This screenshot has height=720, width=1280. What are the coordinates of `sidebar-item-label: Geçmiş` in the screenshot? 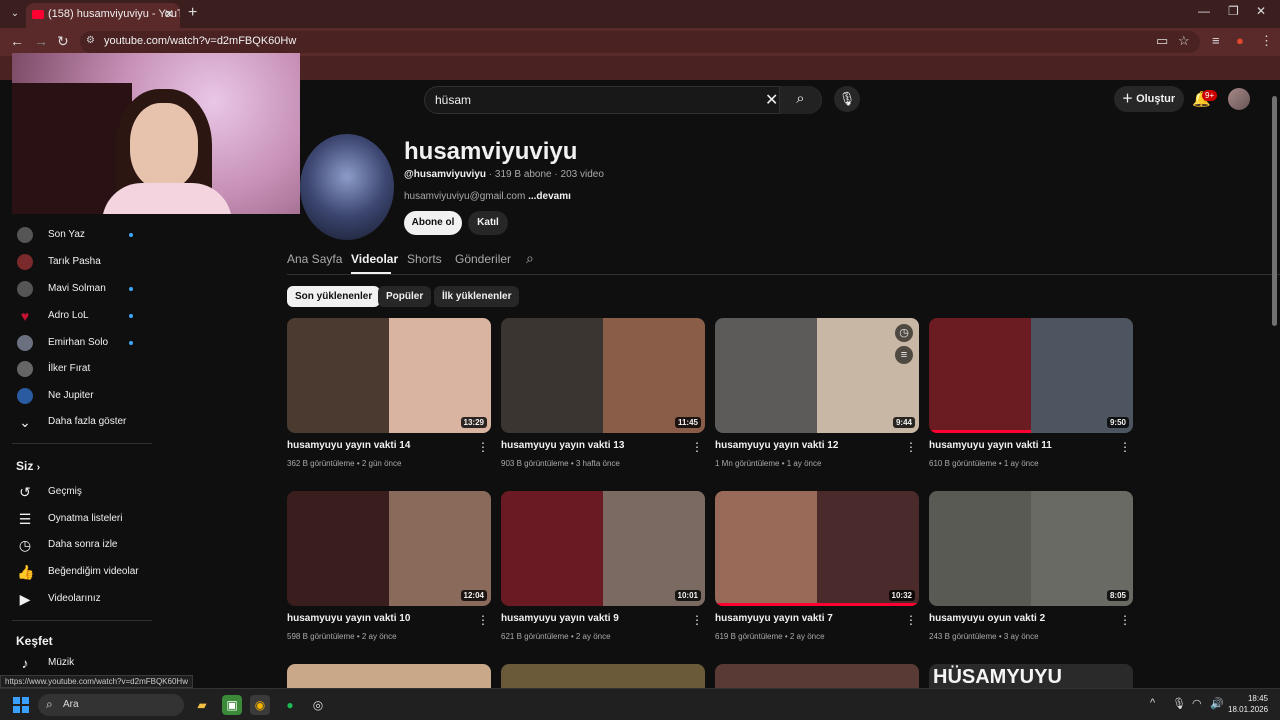 It's located at (65, 491).